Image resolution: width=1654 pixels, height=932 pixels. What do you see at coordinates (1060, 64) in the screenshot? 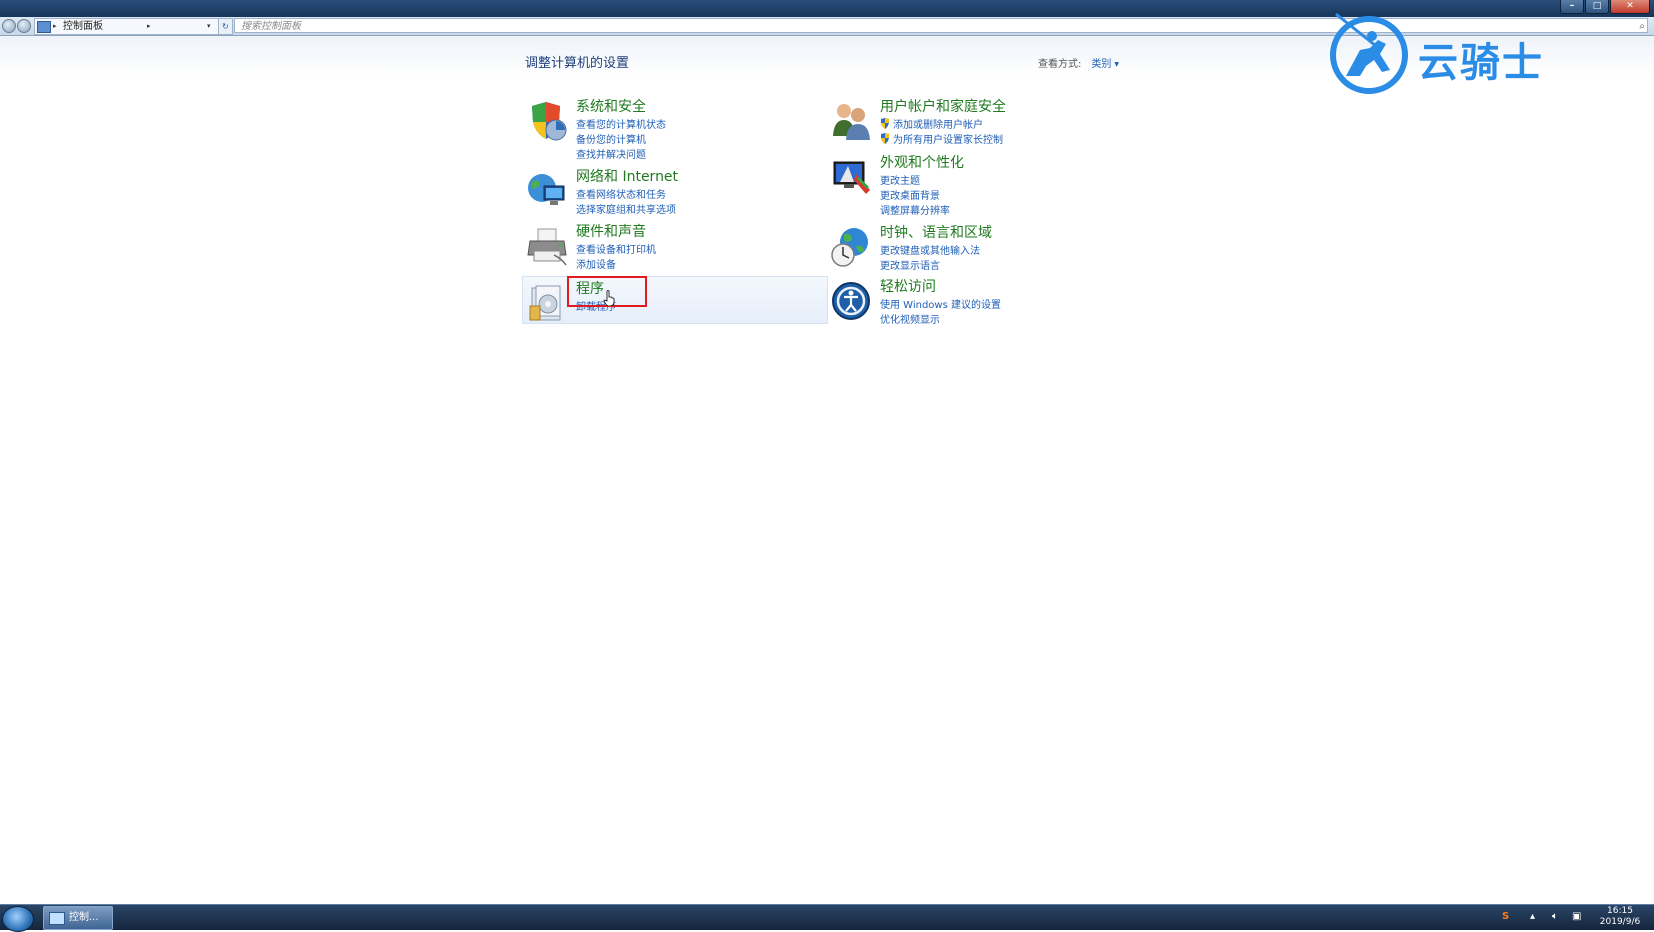
I see `view-by-label: 查看方式:` at bounding box center [1060, 64].